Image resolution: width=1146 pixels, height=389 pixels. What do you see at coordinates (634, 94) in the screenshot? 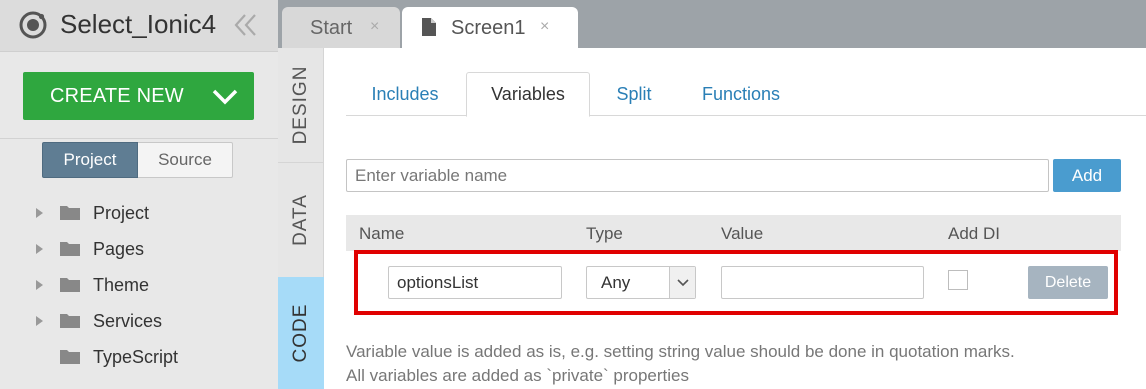
I see `tab-split: Split` at bounding box center [634, 94].